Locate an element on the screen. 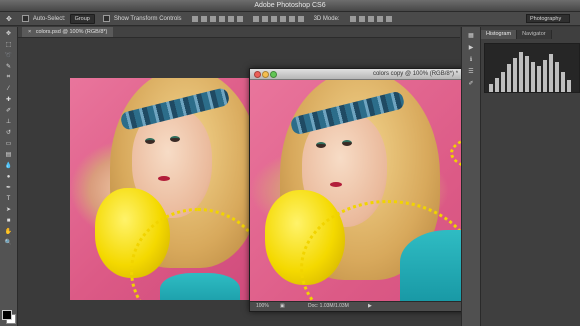 This screenshot has height=326, width=580. distribute-left-icon is located at coordinates (282, 18).